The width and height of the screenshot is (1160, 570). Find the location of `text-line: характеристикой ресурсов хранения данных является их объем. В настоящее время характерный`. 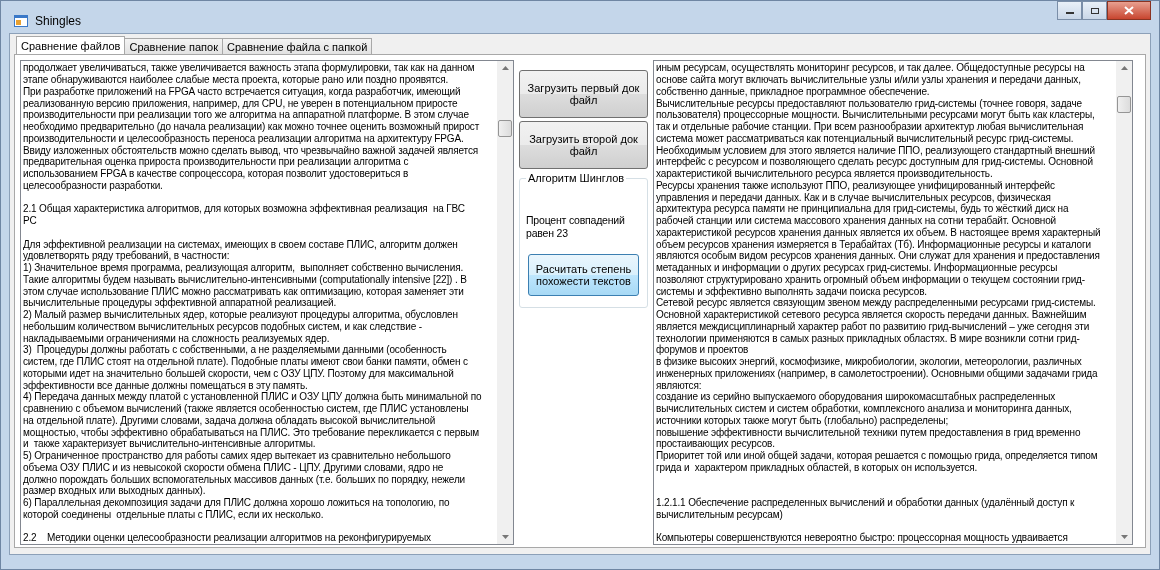

text-line: характеристикой ресурсов хранения данных является их объем. В настоящее время характерный is located at coordinates (879, 232).